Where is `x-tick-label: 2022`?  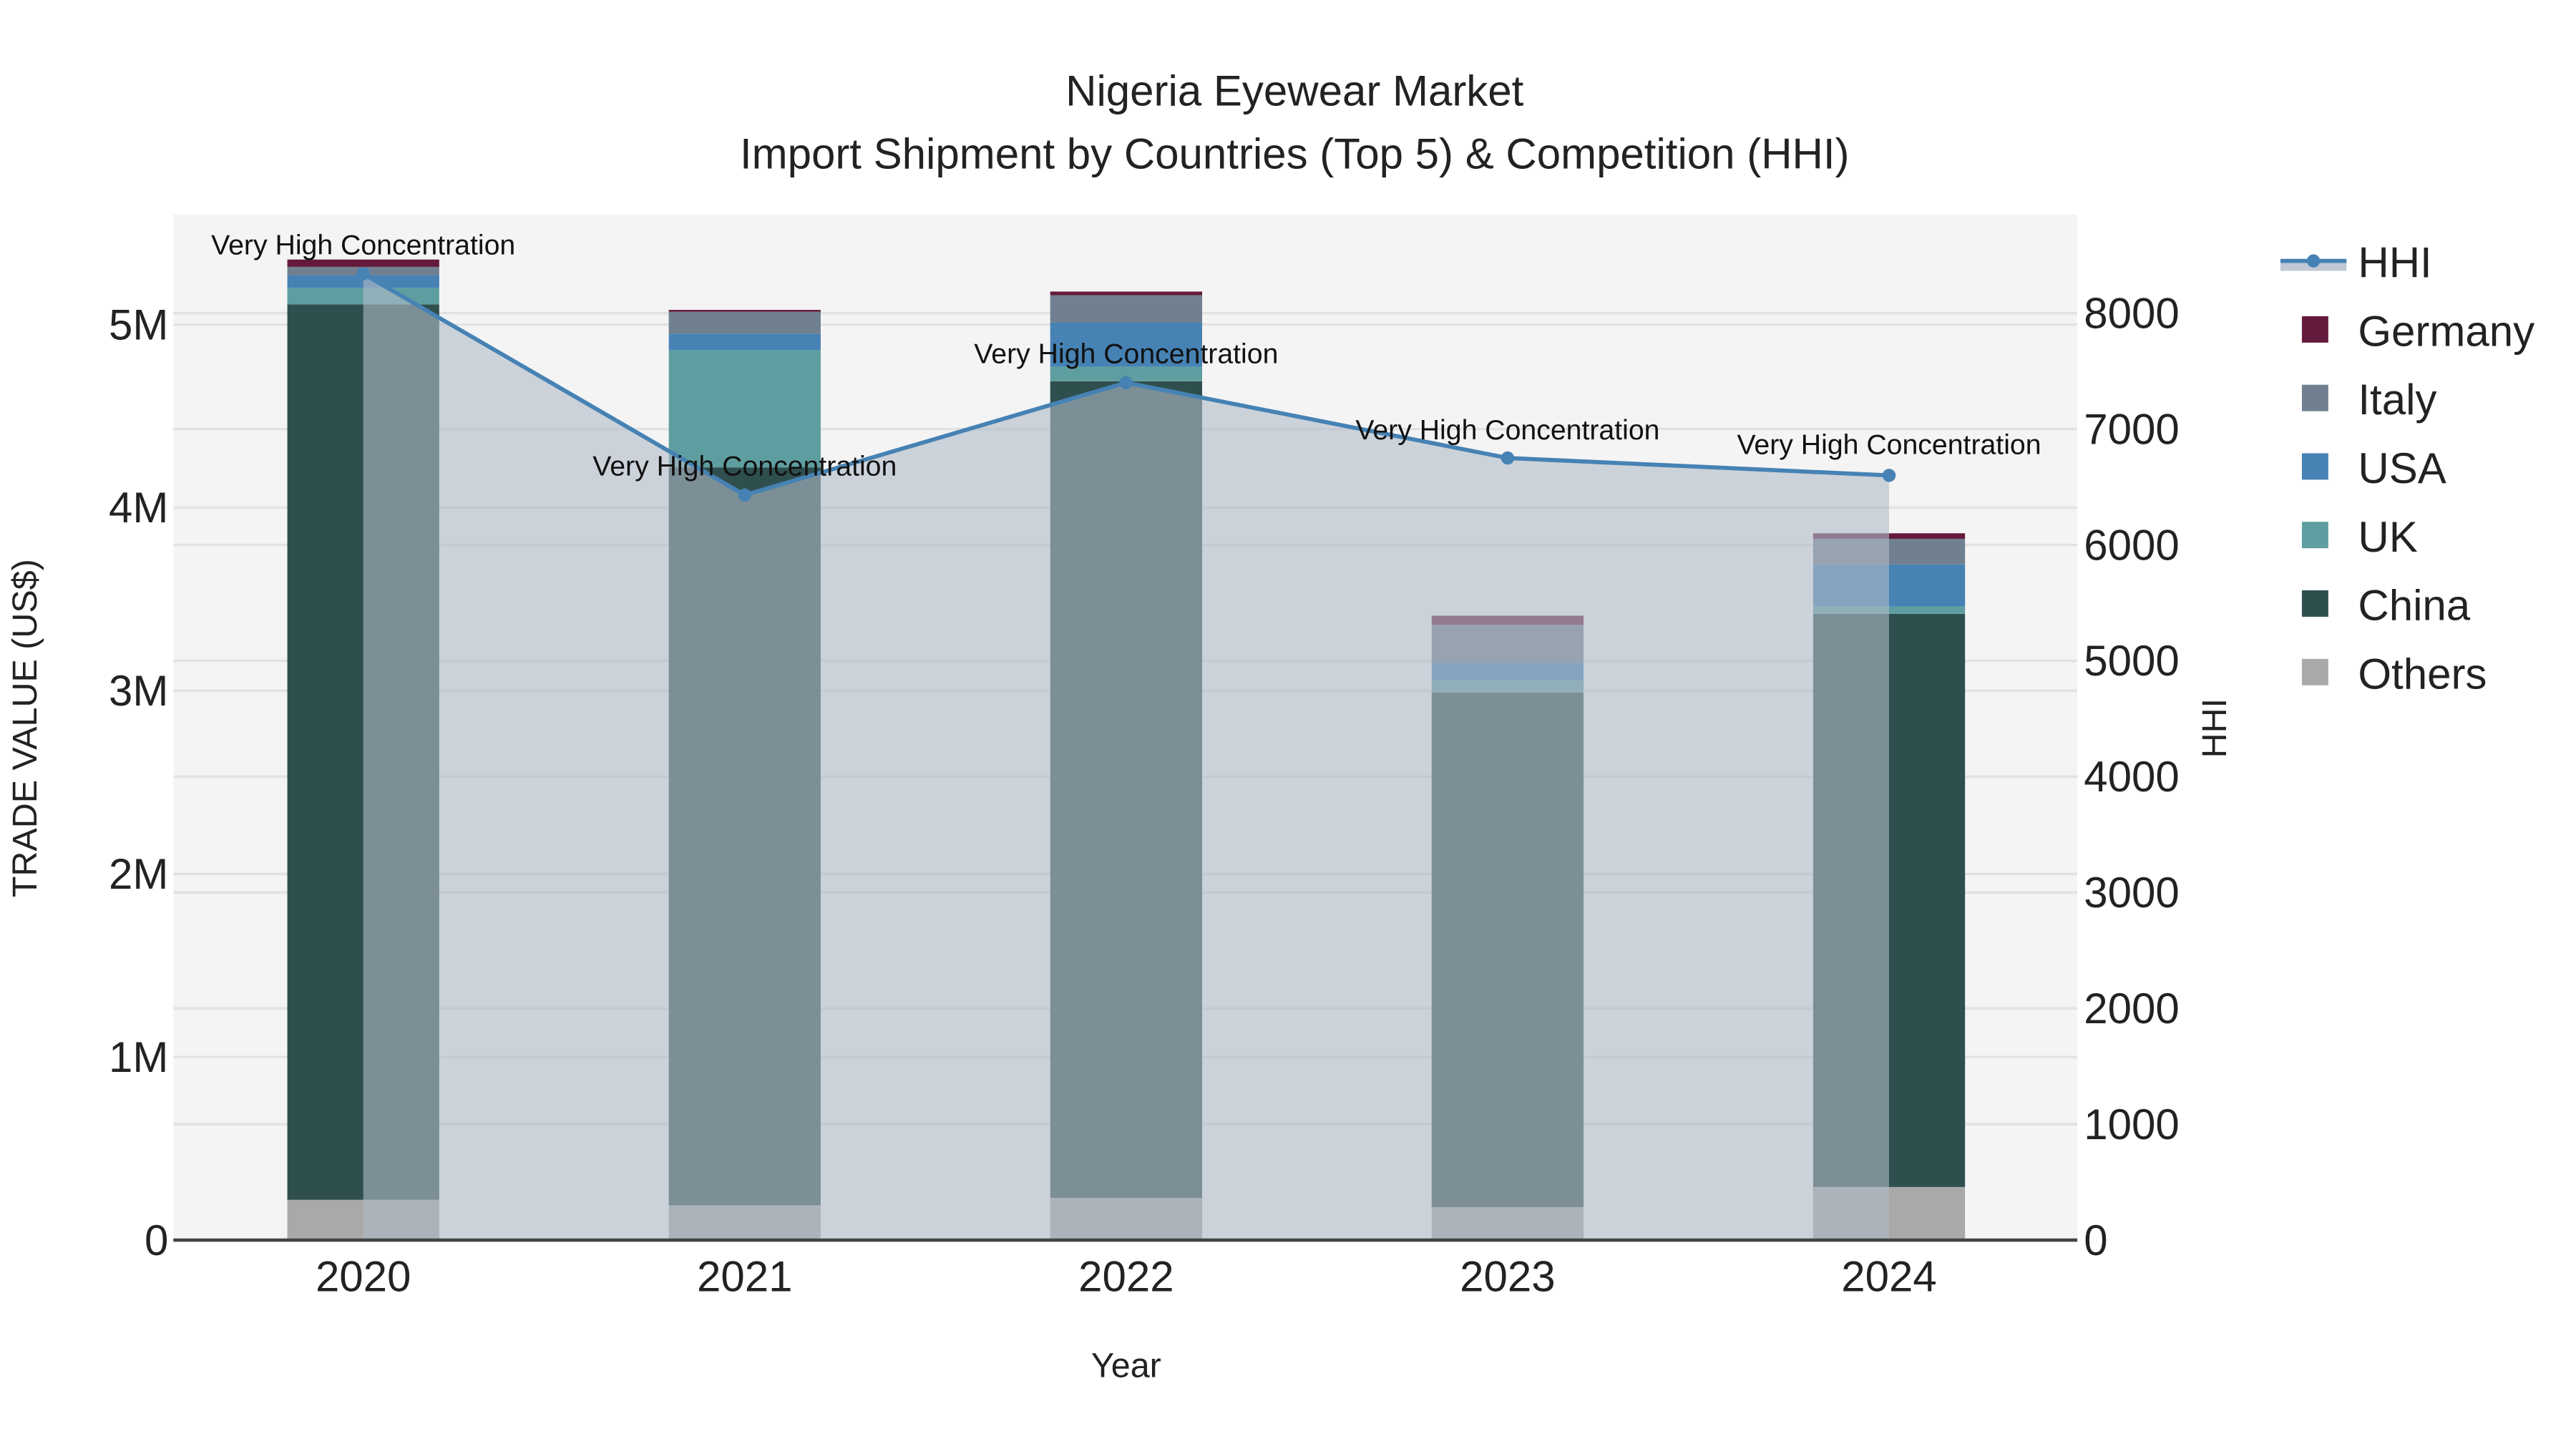
x-tick-label: 2022 is located at coordinates (1126, 1277).